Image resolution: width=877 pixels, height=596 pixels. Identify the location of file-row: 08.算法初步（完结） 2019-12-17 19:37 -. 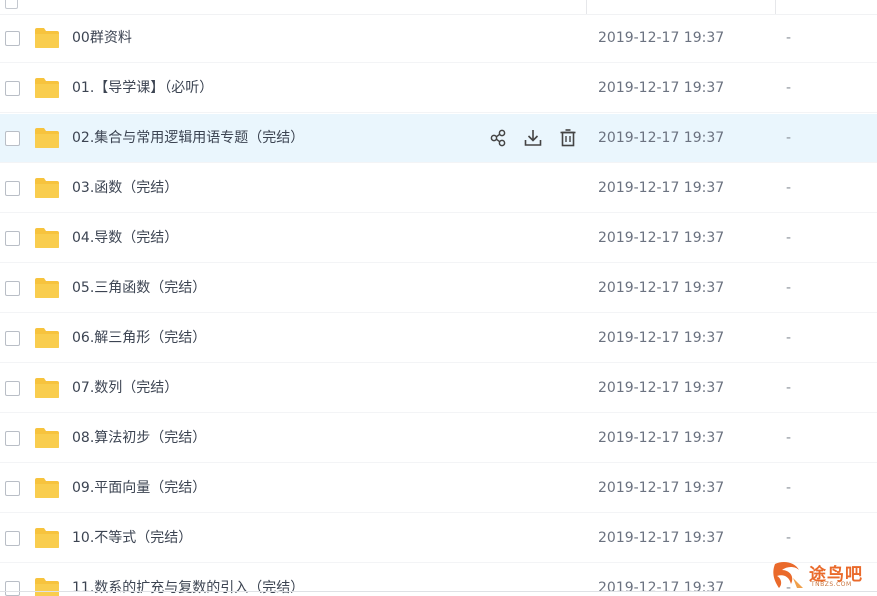
(438, 438).